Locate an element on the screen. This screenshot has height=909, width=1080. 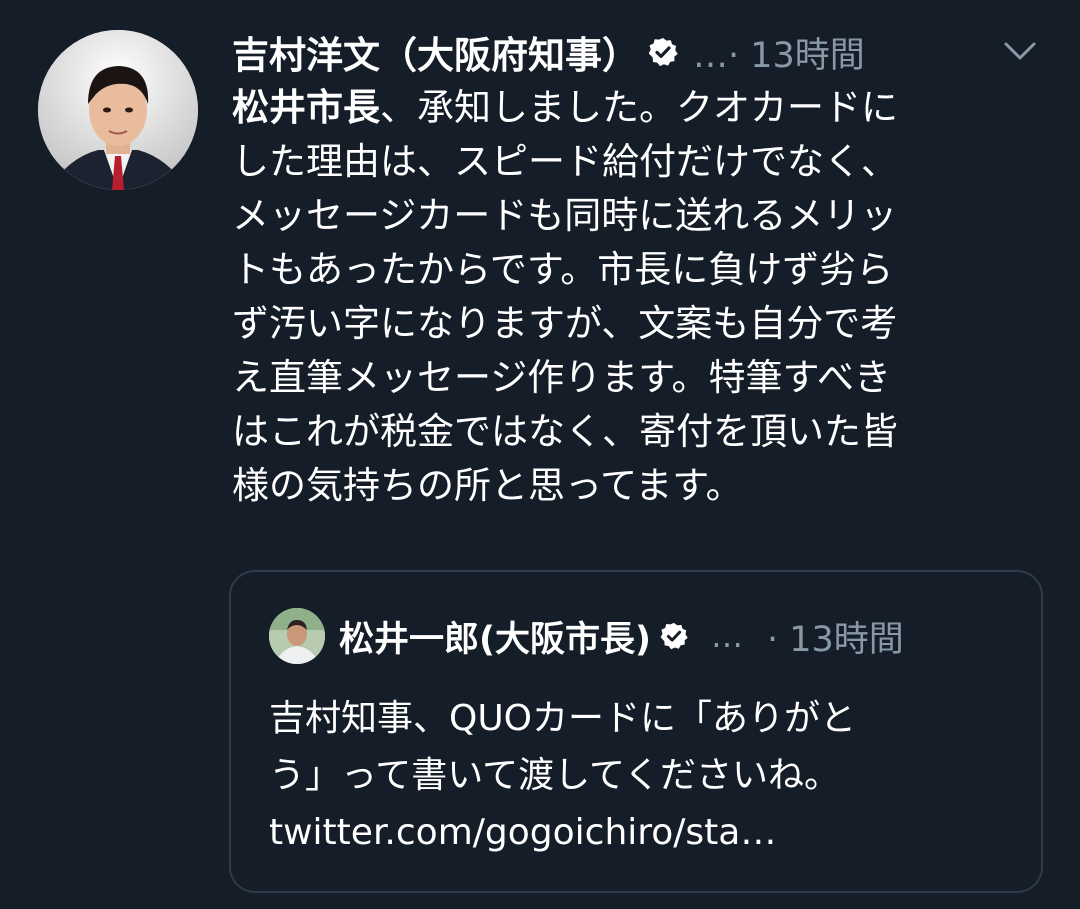
chevron-down-icon is located at coordinates (1020, 51).